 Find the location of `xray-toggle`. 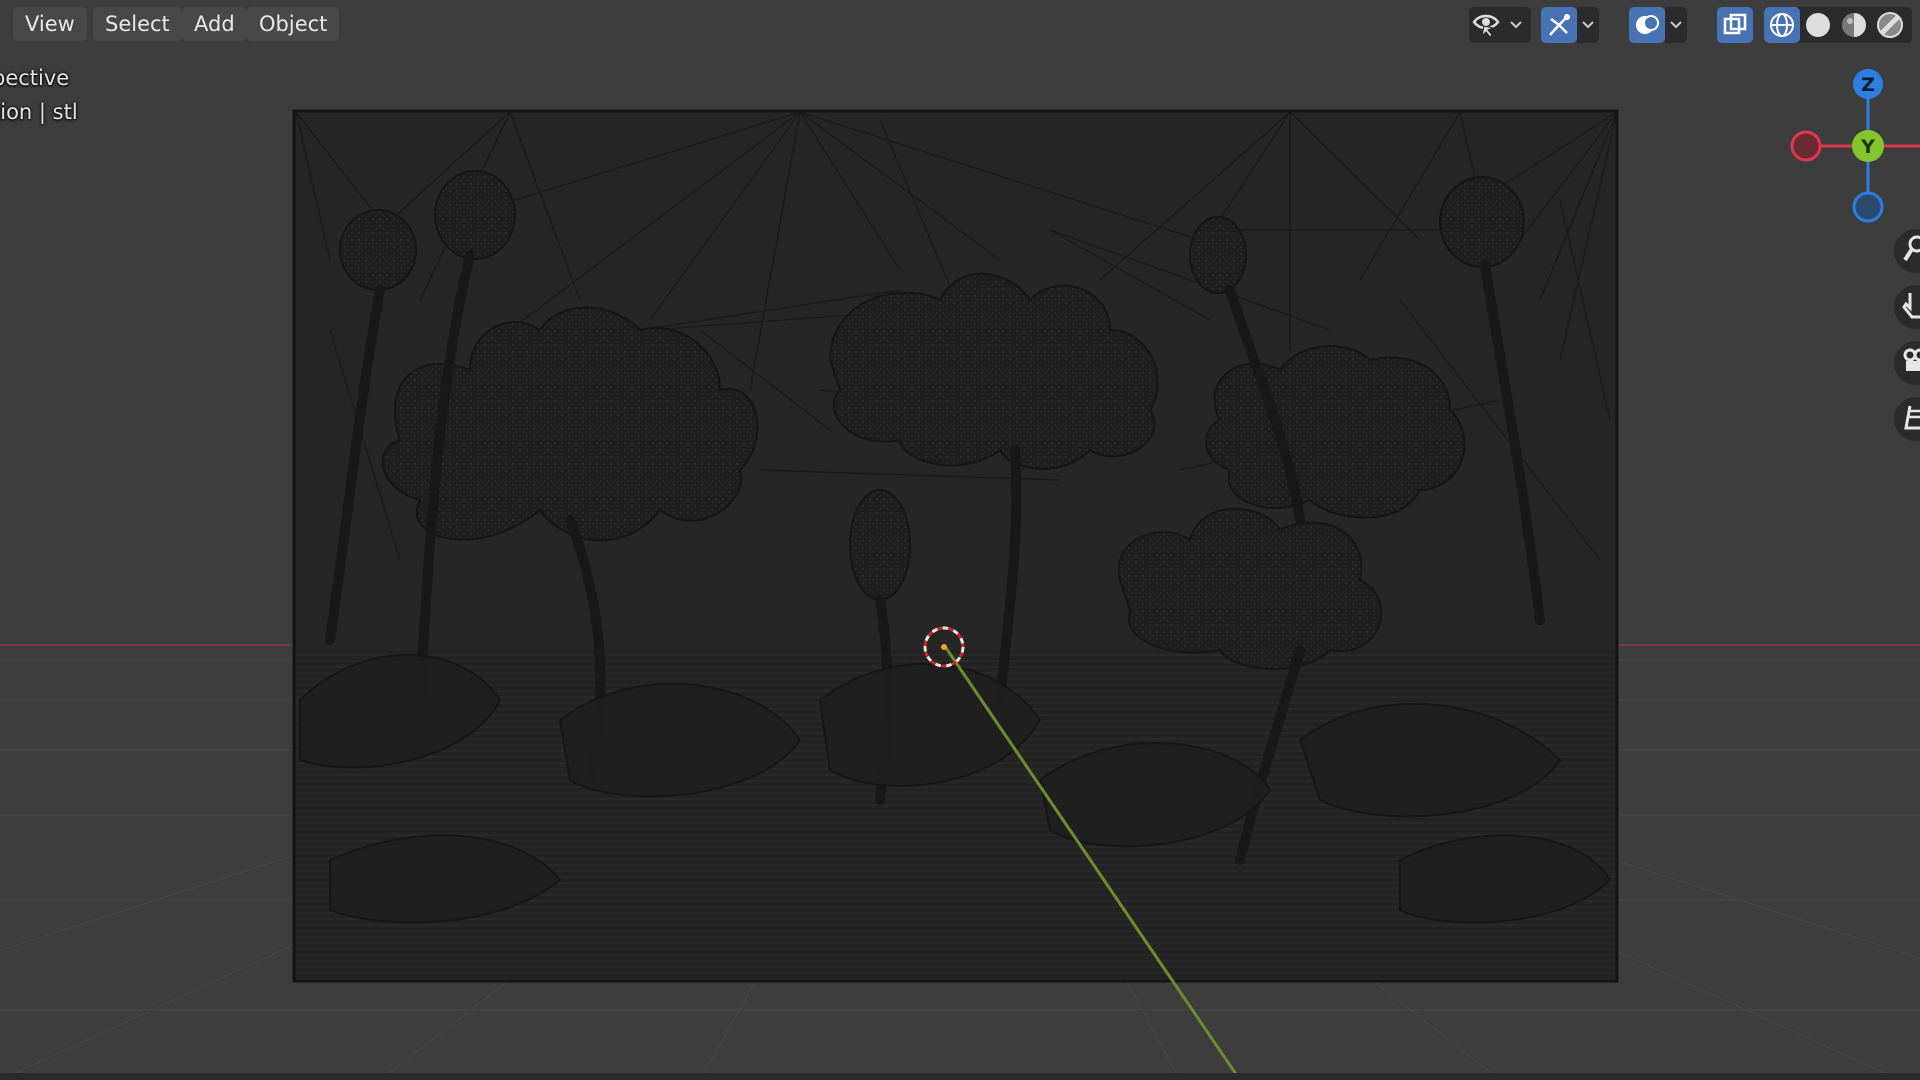

xray-toggle is located at coordinates (1735, 25).